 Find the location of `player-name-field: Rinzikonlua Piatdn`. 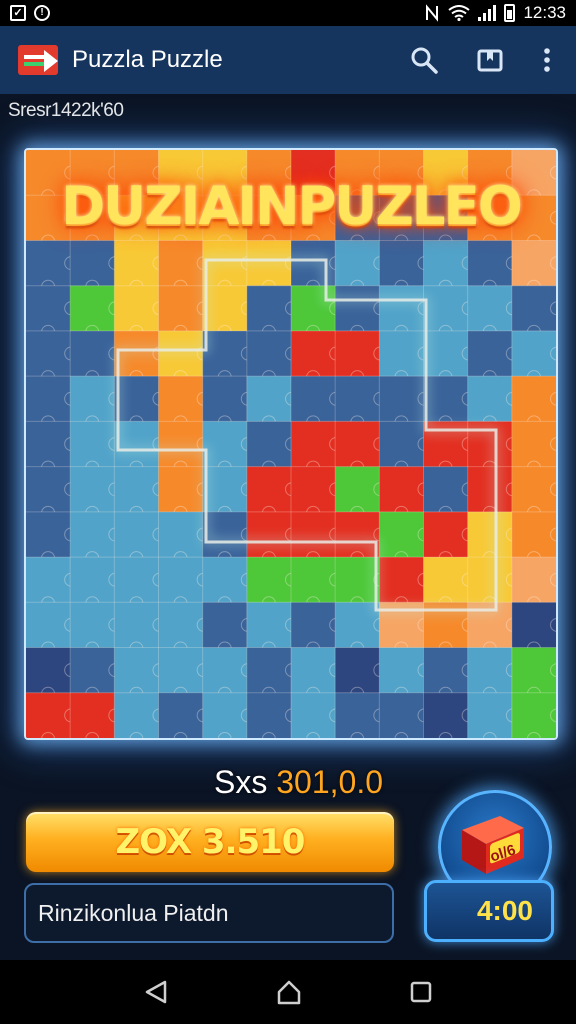

player-name-field: Rinzikonlua Piatdn is located at coordinates (209, 913).